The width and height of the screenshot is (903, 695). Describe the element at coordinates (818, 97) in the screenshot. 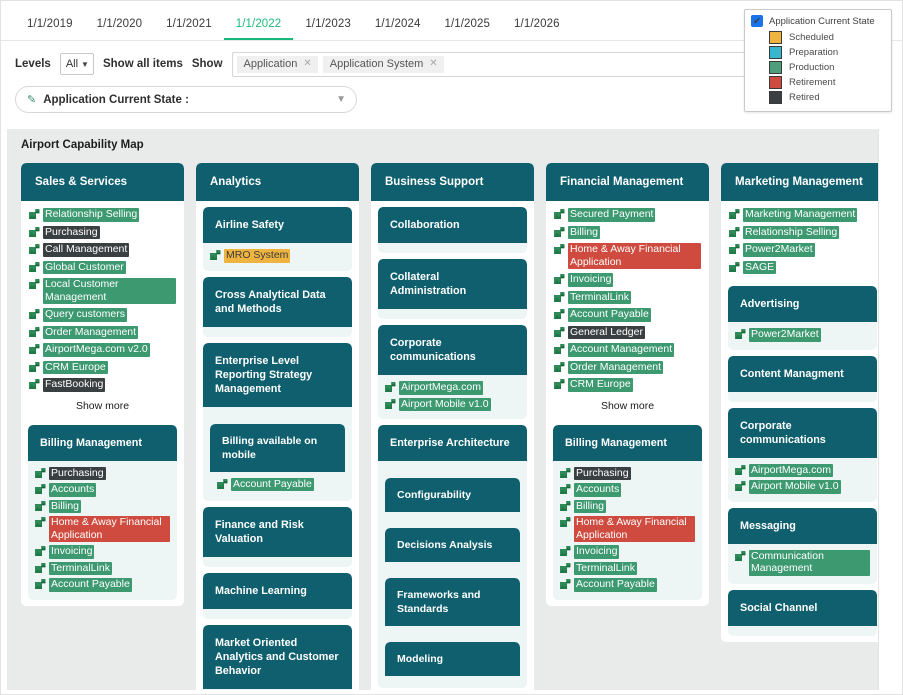

I see `legend-item: Retired` at that location.